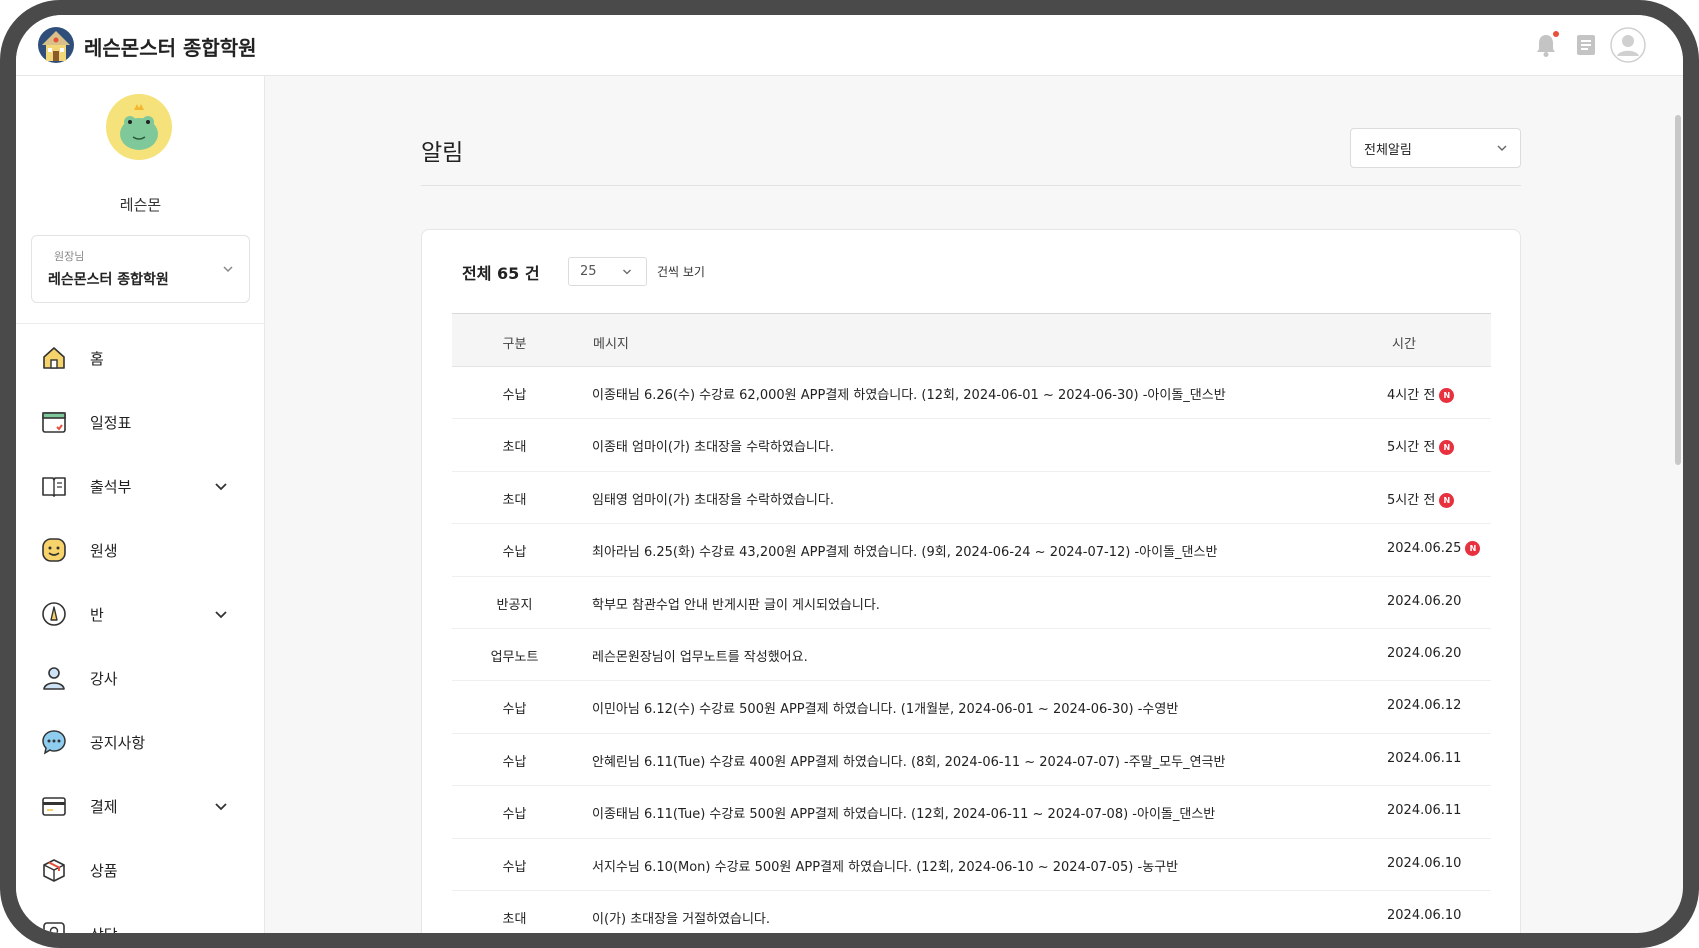 This screenshot has height=948, width=1699. I want to click on profile-icon, so click(1628, 45).